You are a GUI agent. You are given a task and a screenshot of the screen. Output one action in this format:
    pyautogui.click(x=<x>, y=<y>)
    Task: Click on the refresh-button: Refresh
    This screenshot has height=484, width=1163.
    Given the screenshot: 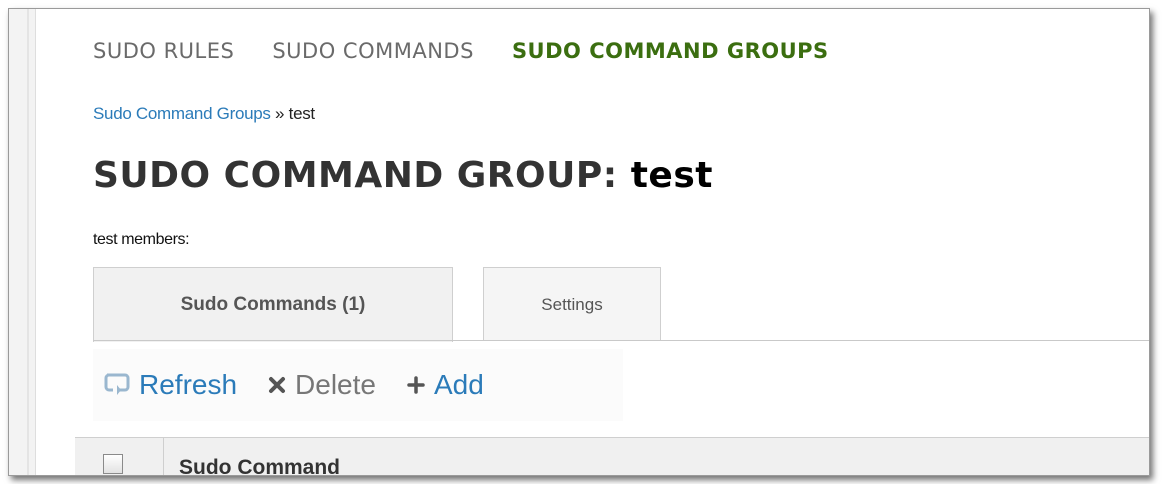 What is the action you would take?
    pyautogui.click(x=170, y=385)
    